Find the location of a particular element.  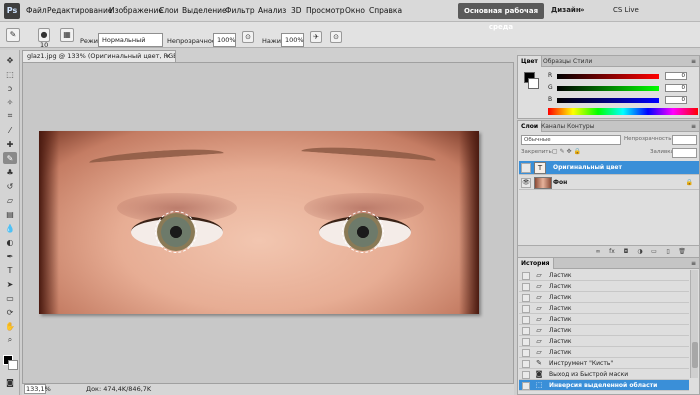

status-zoom-field: 133,1% is located at coordinates (37, 389).